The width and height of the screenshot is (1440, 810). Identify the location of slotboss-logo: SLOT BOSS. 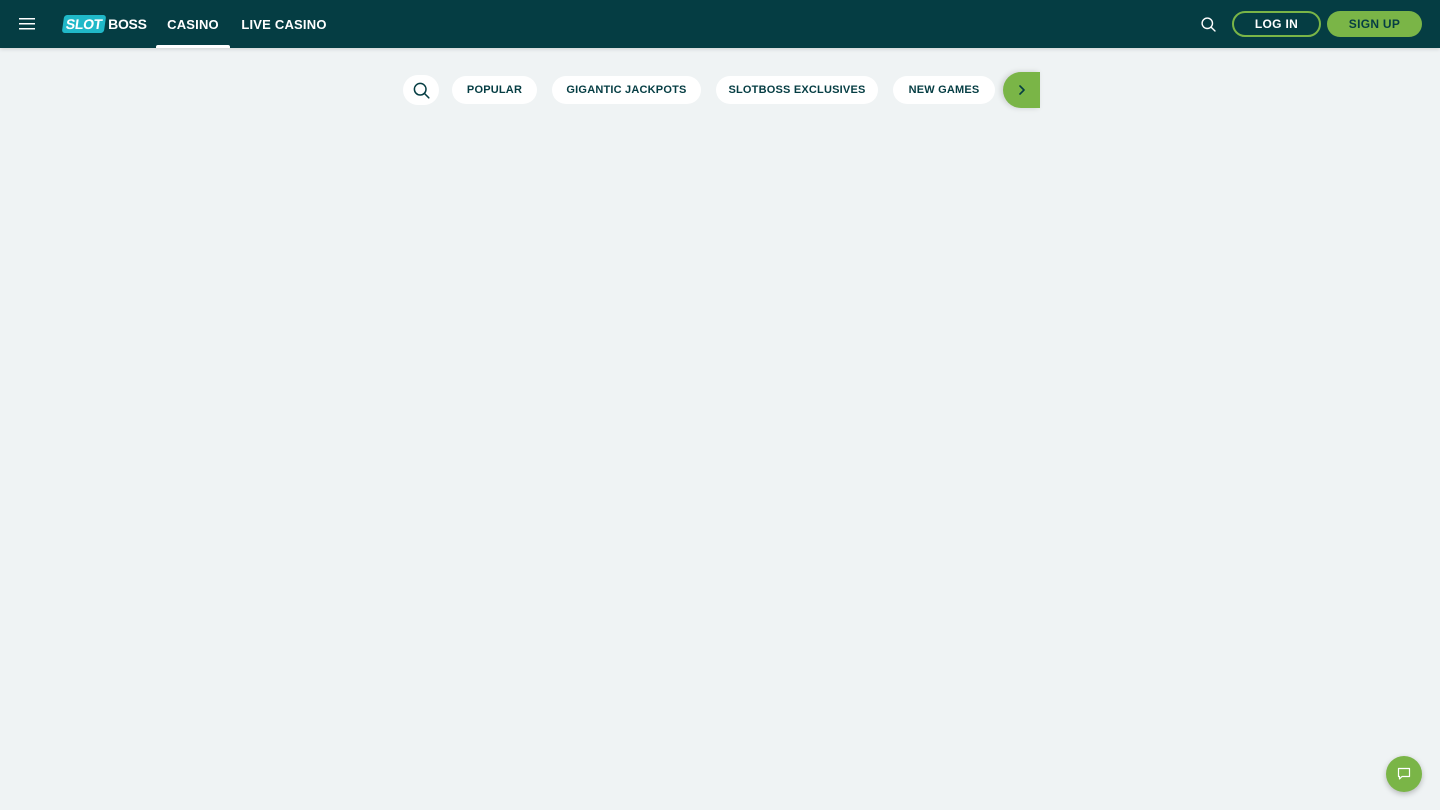
(104, 24).